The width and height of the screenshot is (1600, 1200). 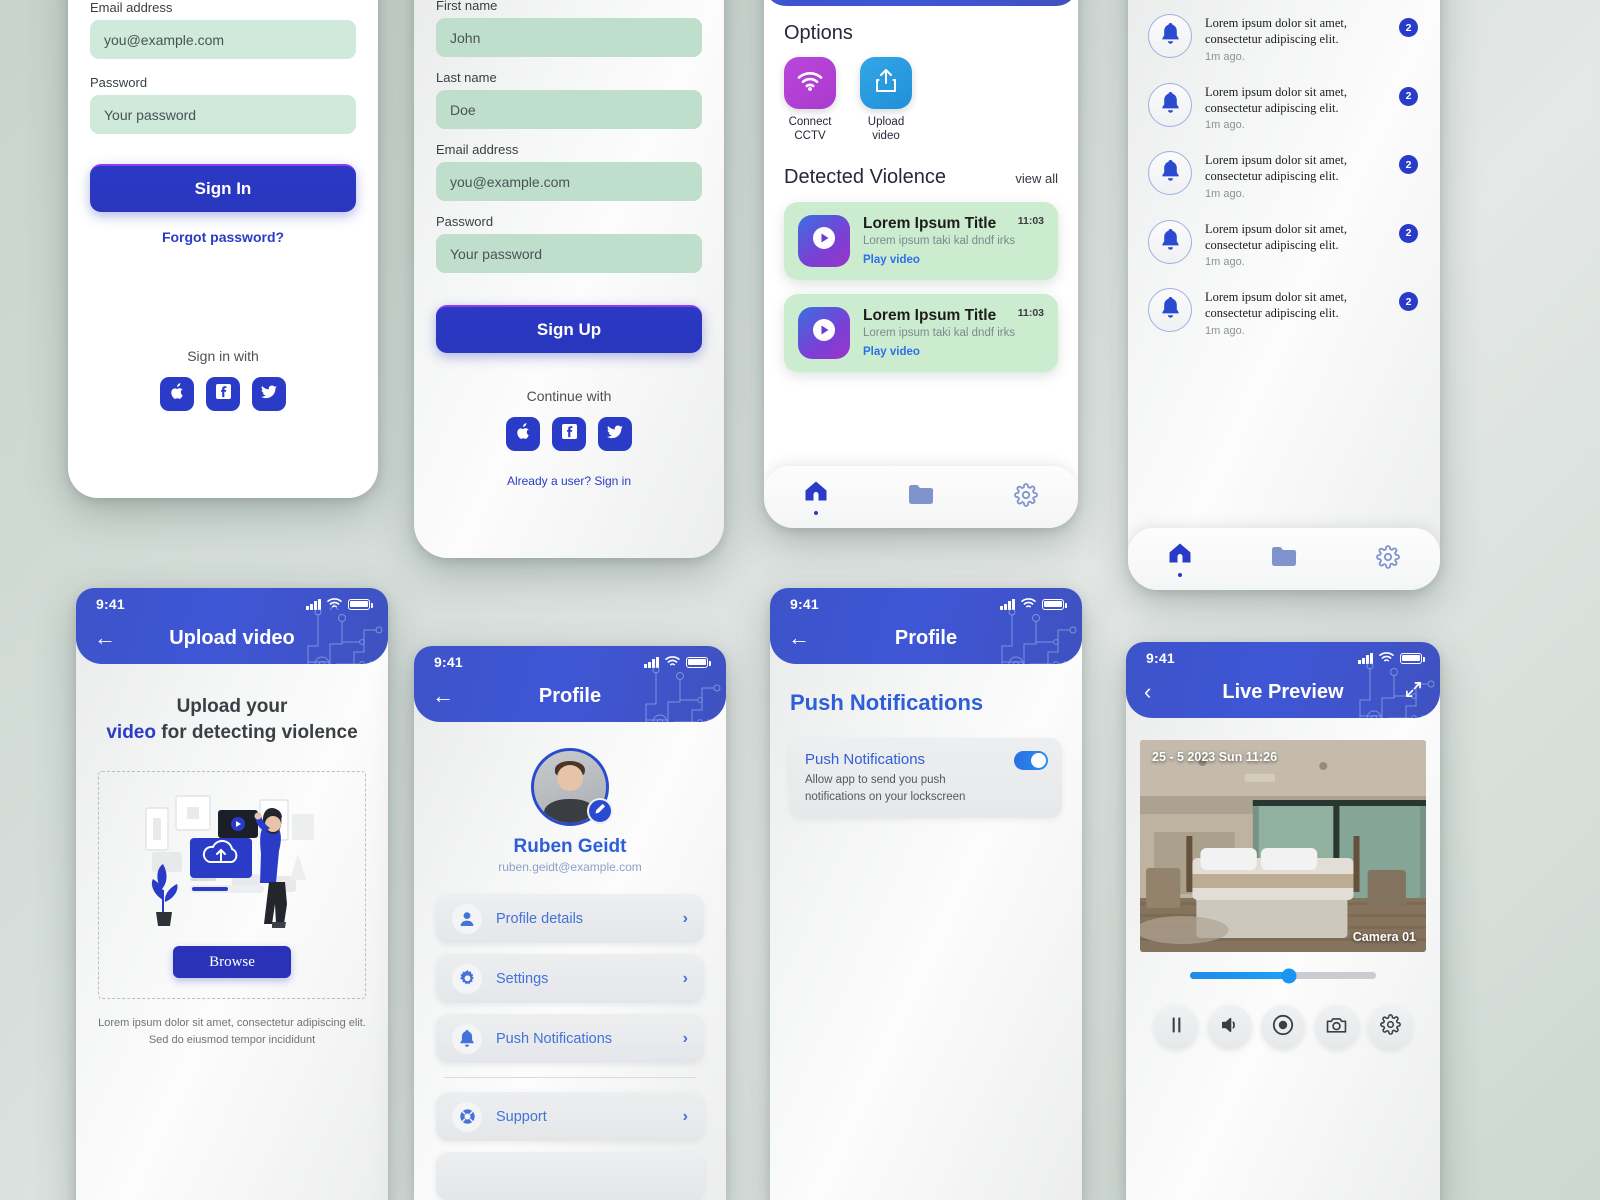 I want to click on option-connect-cctv: Connect CCTV, so click(x=810, y=100).